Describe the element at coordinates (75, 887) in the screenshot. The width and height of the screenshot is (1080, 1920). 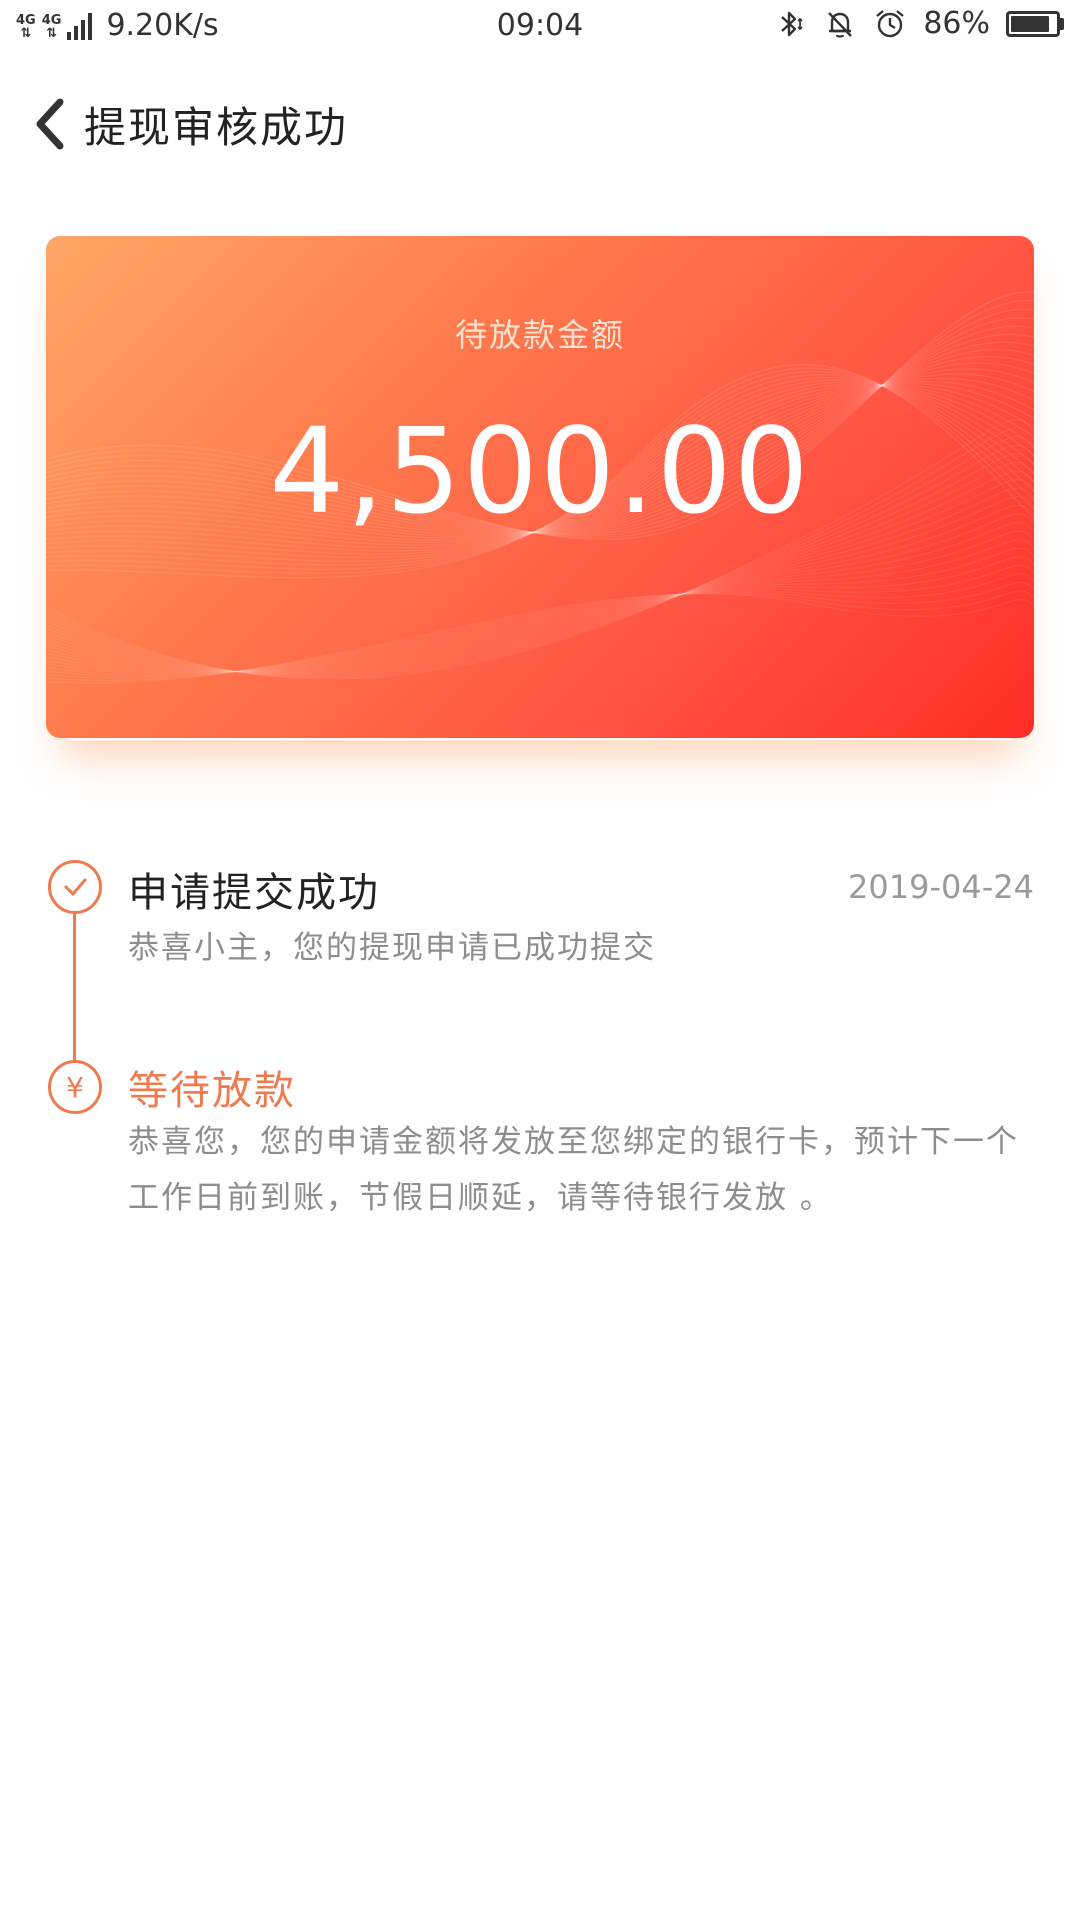
I see `check-icon` at that location.